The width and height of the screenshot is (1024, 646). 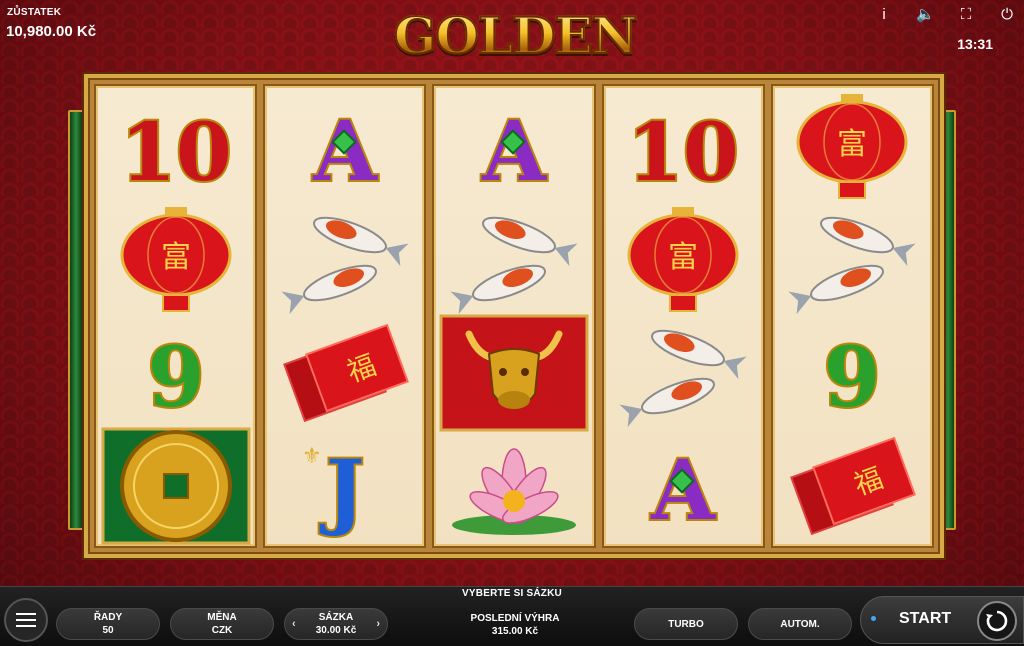 I want to click on bet-increase-icon: ›, so click(x=378, y=624).